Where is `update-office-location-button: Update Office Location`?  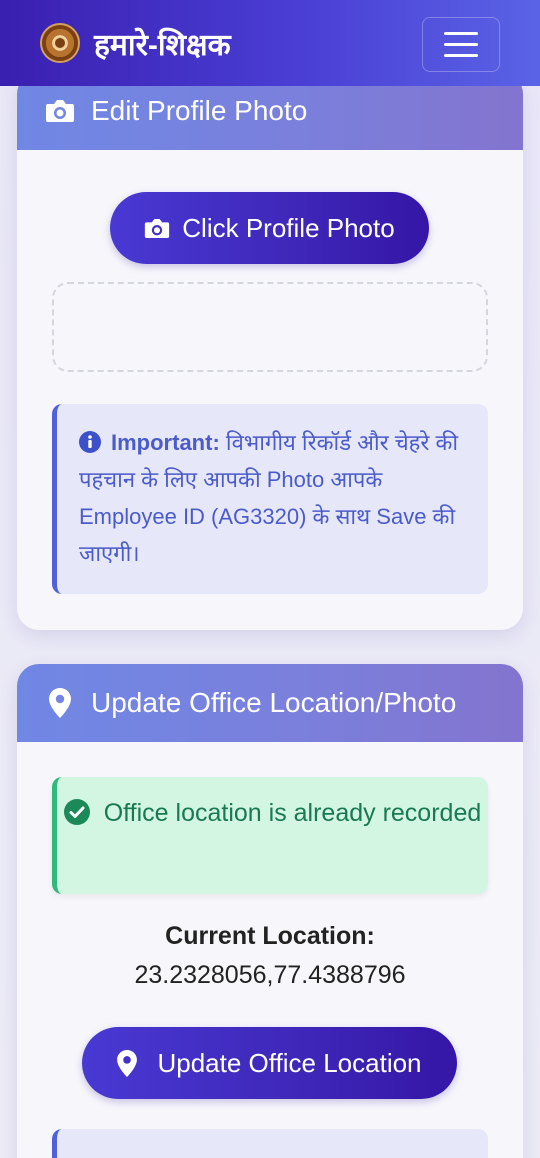 update-office-location-button: Update Office Location is located at coordinates (269, 1063).